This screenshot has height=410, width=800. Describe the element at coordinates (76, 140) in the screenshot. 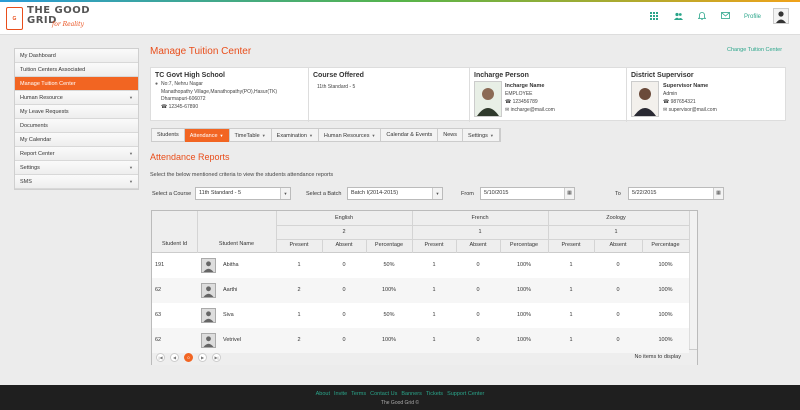

I see `sidebar-item: My Calendar` at that location.